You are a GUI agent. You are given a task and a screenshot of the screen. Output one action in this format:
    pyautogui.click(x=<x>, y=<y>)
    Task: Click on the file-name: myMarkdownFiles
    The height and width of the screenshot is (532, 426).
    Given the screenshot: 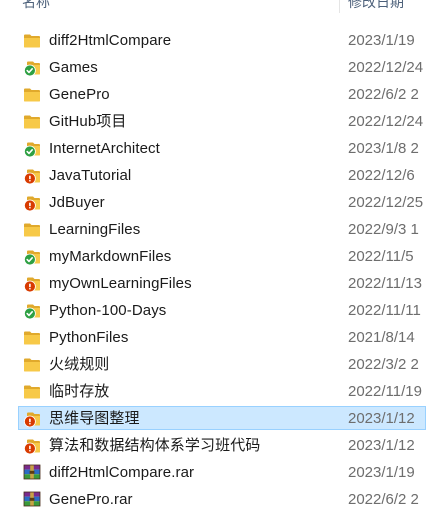 What is the action you would take?
    pyautogui.click(x=110, y=256)
    